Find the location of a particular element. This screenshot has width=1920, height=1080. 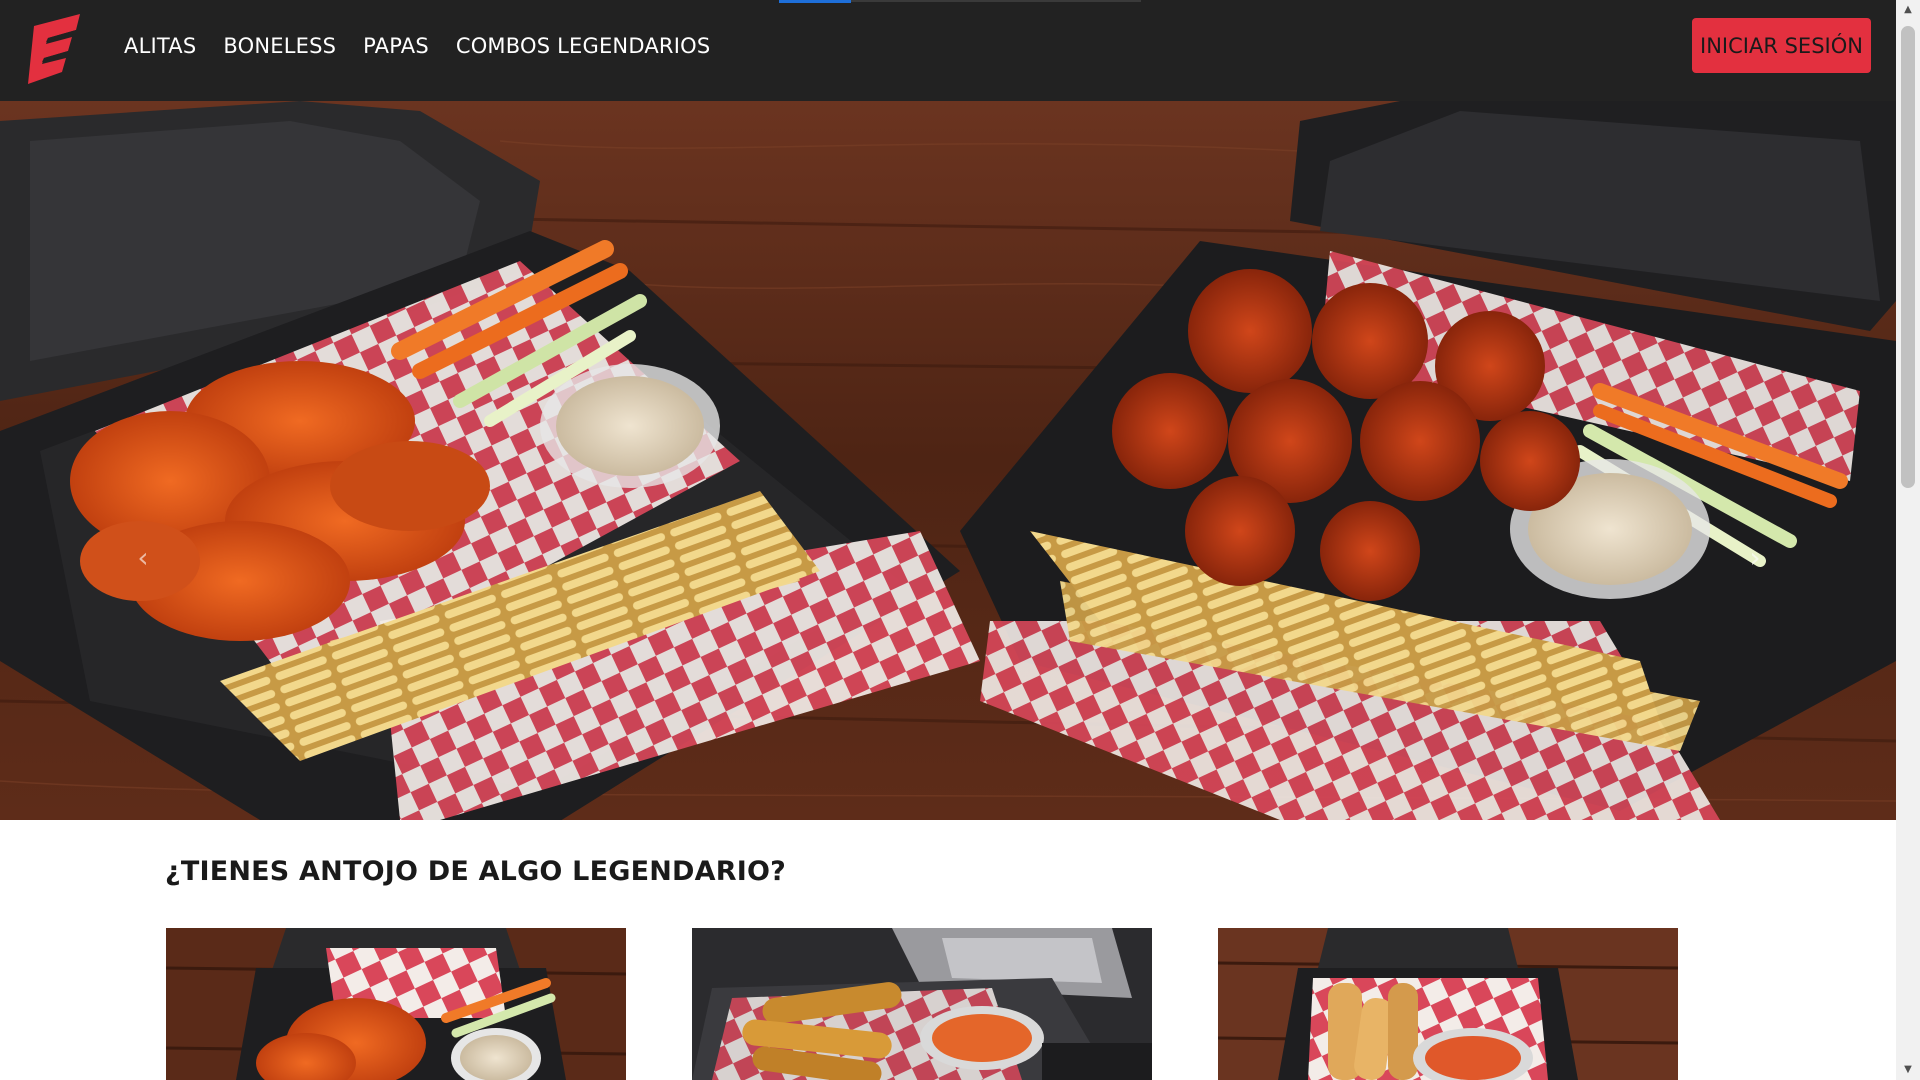

page-scrollbar: ▲ ▼ is located at coordinates (1908, 540).